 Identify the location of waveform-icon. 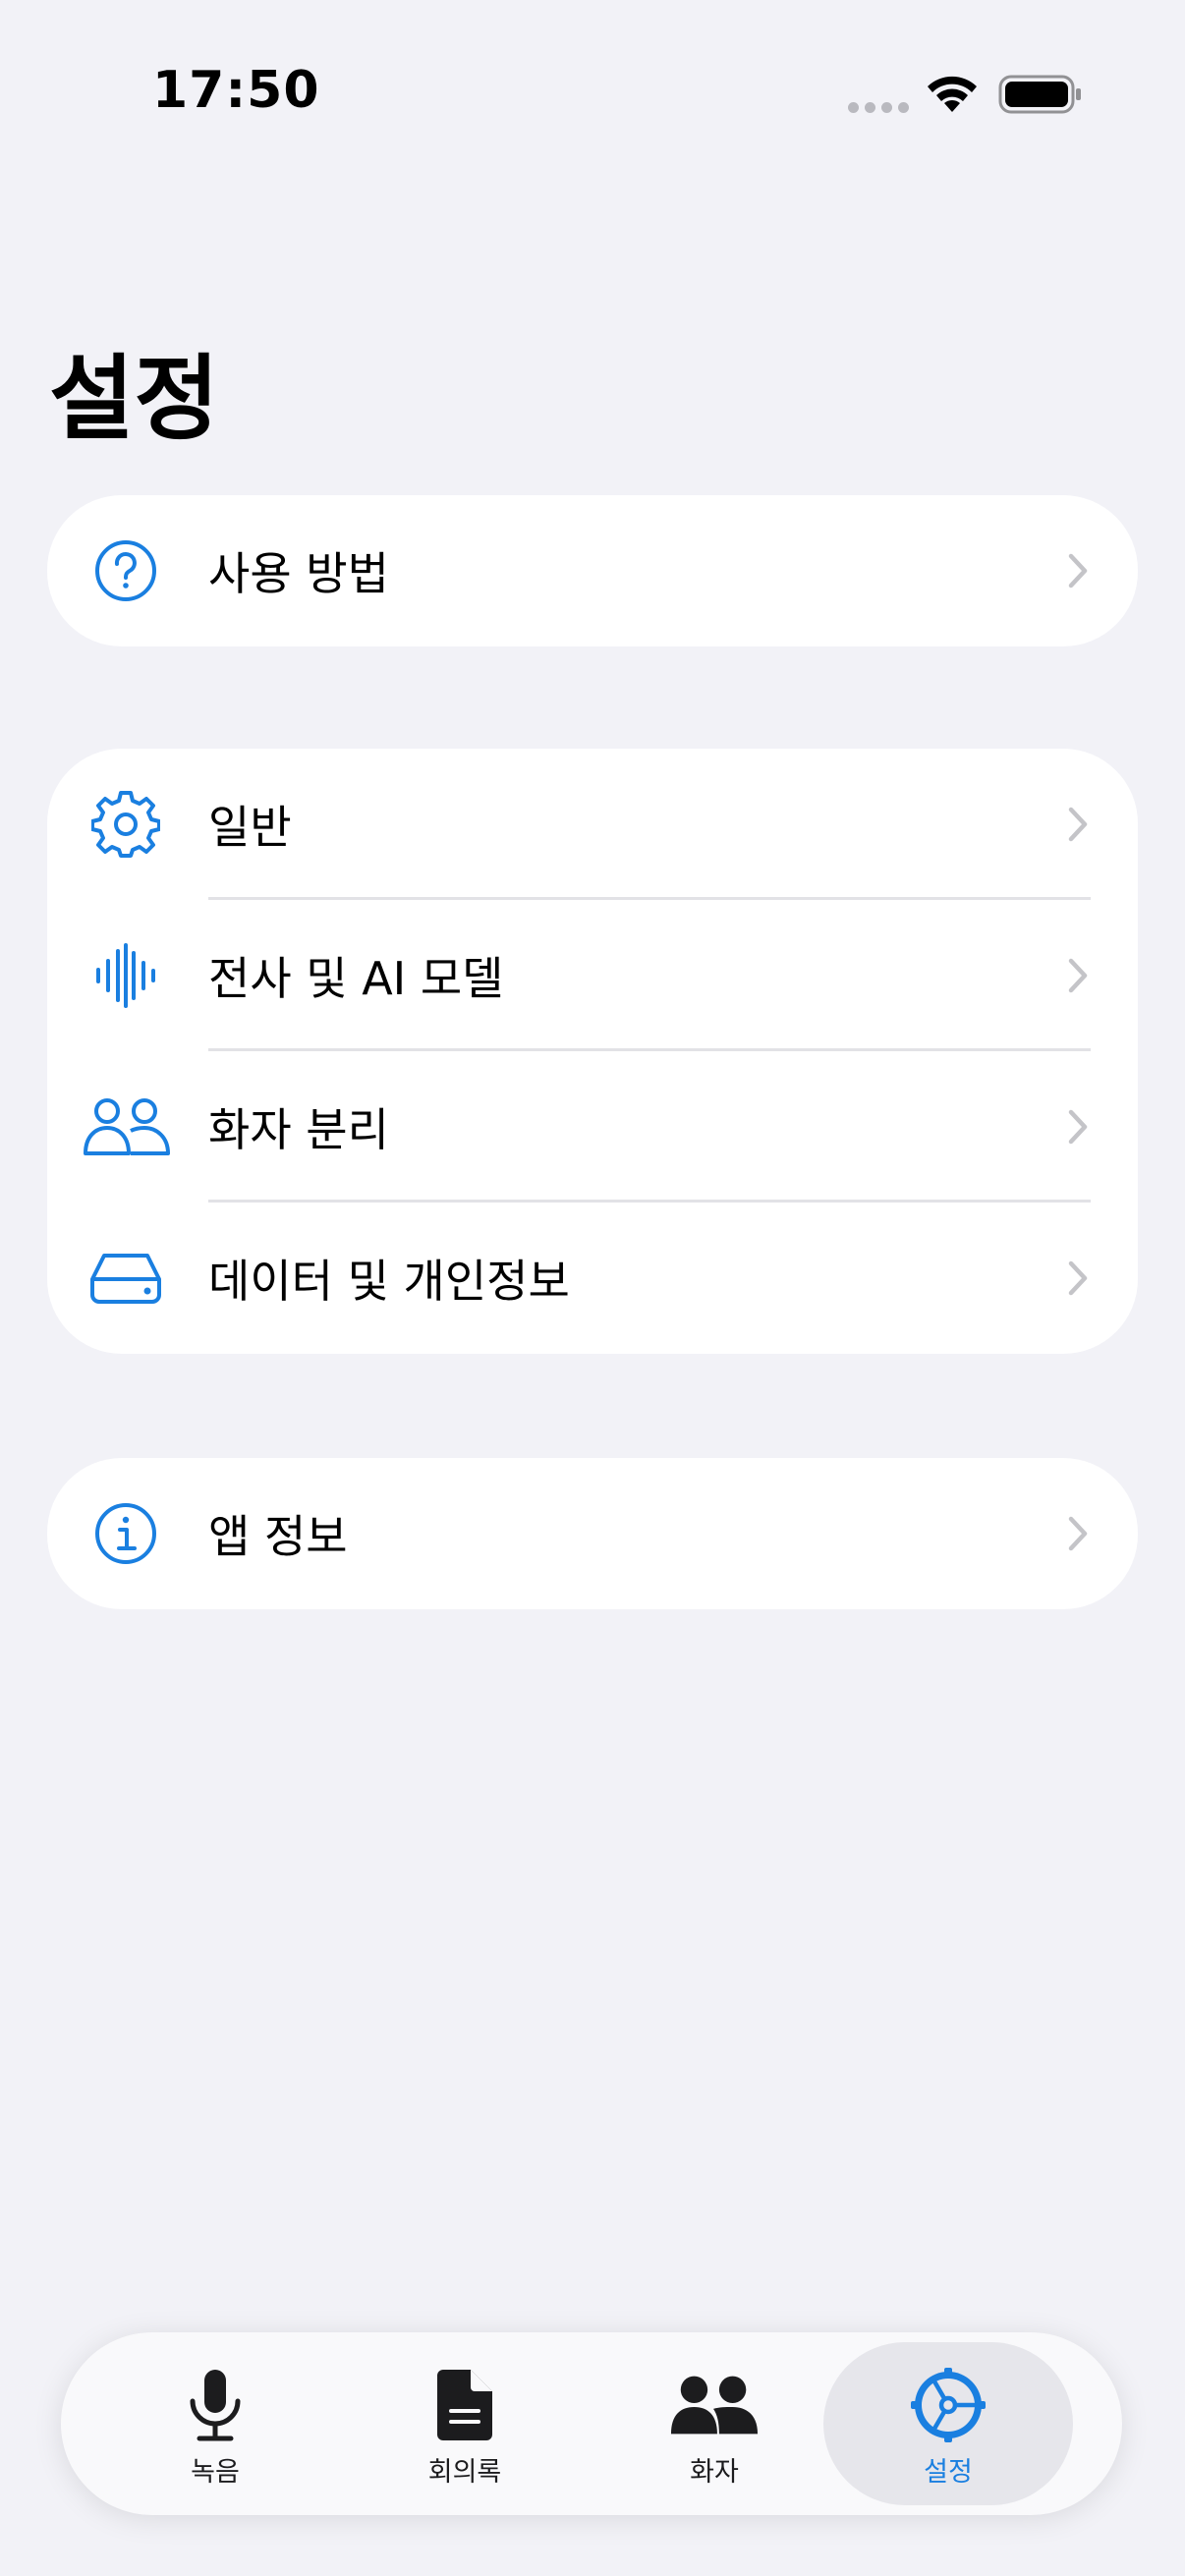
(126, 975).